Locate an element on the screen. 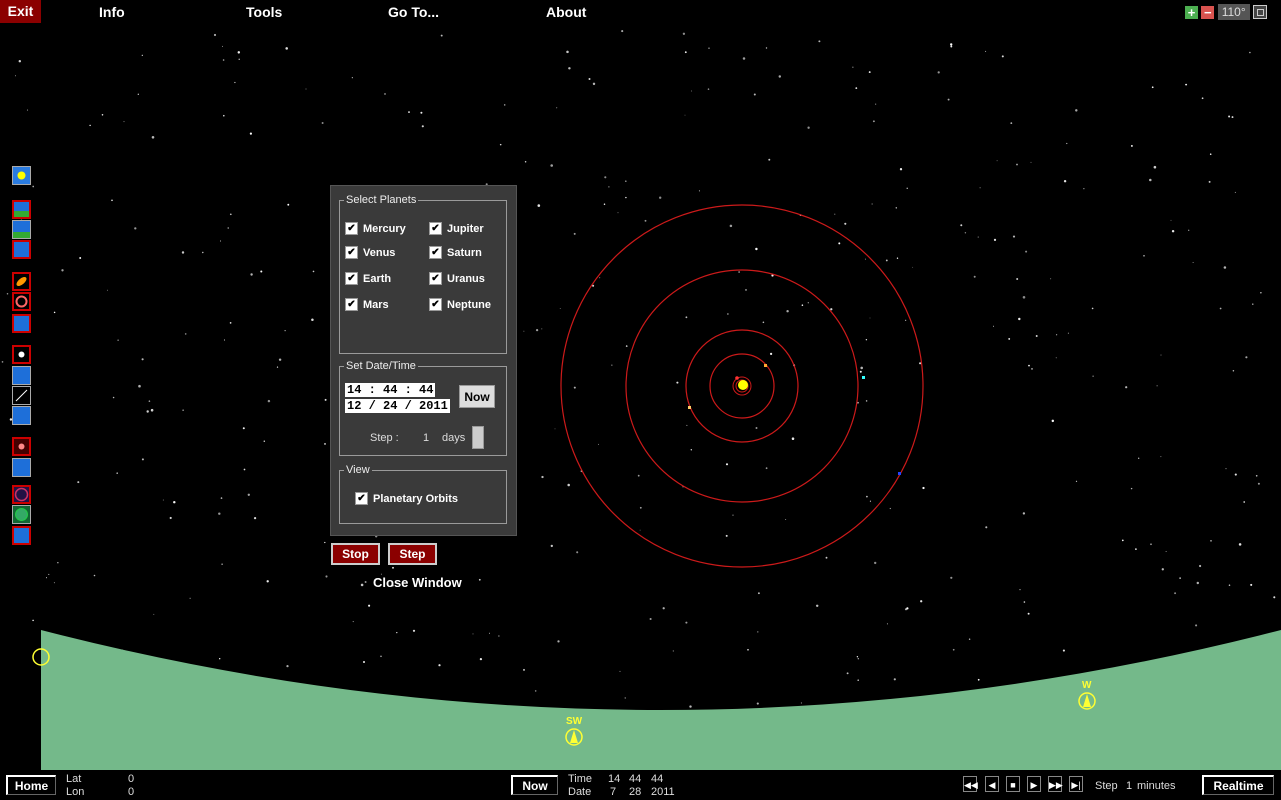 The height and width of the screenshot is (800, 1281). date-day: 28 is located at coordinates (635, 792).